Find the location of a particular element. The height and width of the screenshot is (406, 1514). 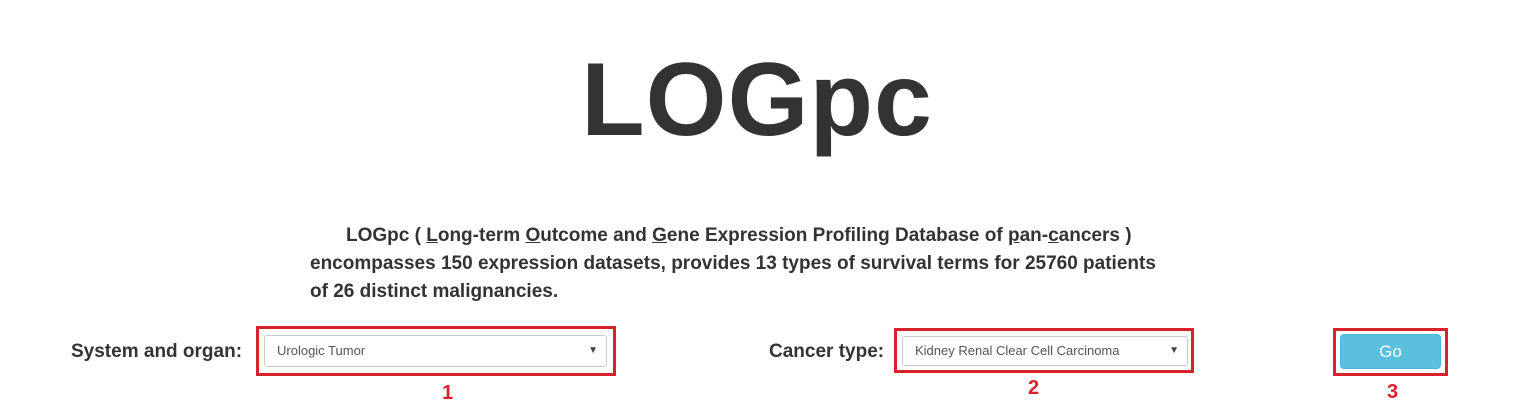

cancer-type-label: Cancer type: is located at coordinates (827, 351).